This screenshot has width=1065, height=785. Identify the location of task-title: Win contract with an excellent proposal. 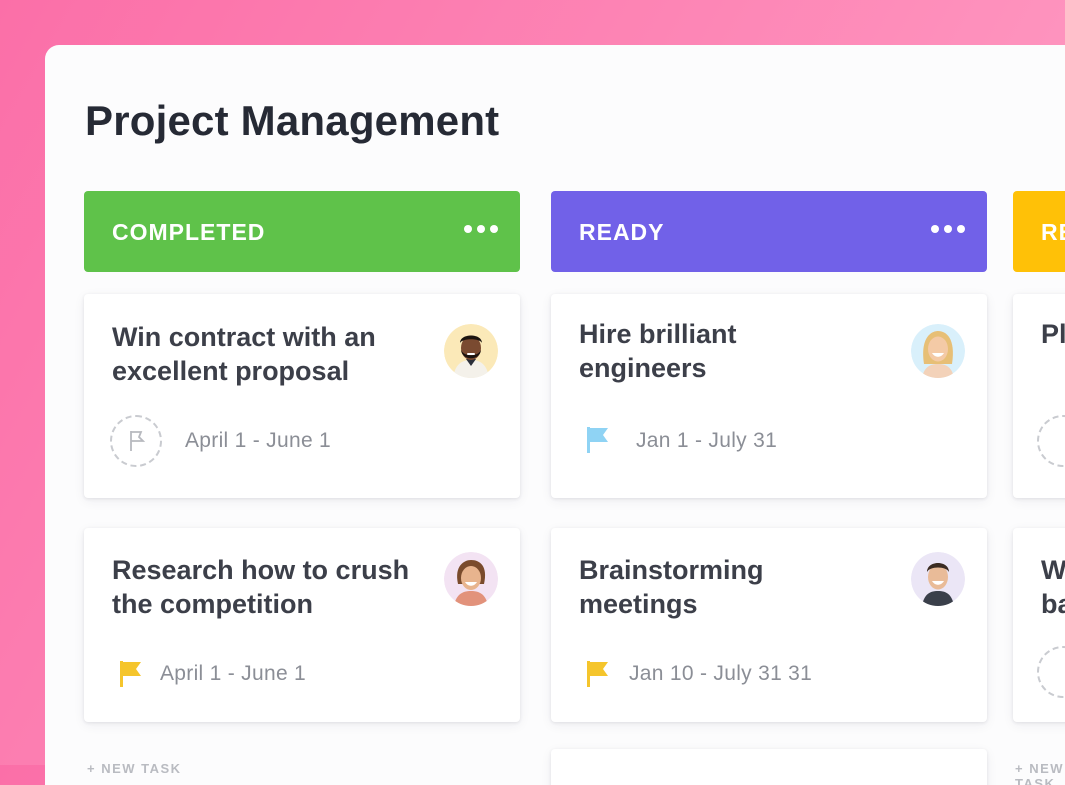
(244, 354).